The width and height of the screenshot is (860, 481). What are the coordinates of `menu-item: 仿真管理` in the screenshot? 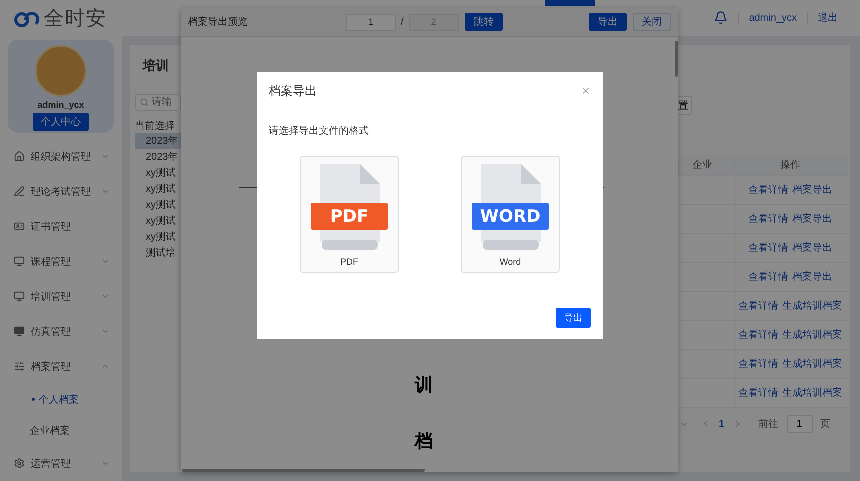 It's located at (61, 331).